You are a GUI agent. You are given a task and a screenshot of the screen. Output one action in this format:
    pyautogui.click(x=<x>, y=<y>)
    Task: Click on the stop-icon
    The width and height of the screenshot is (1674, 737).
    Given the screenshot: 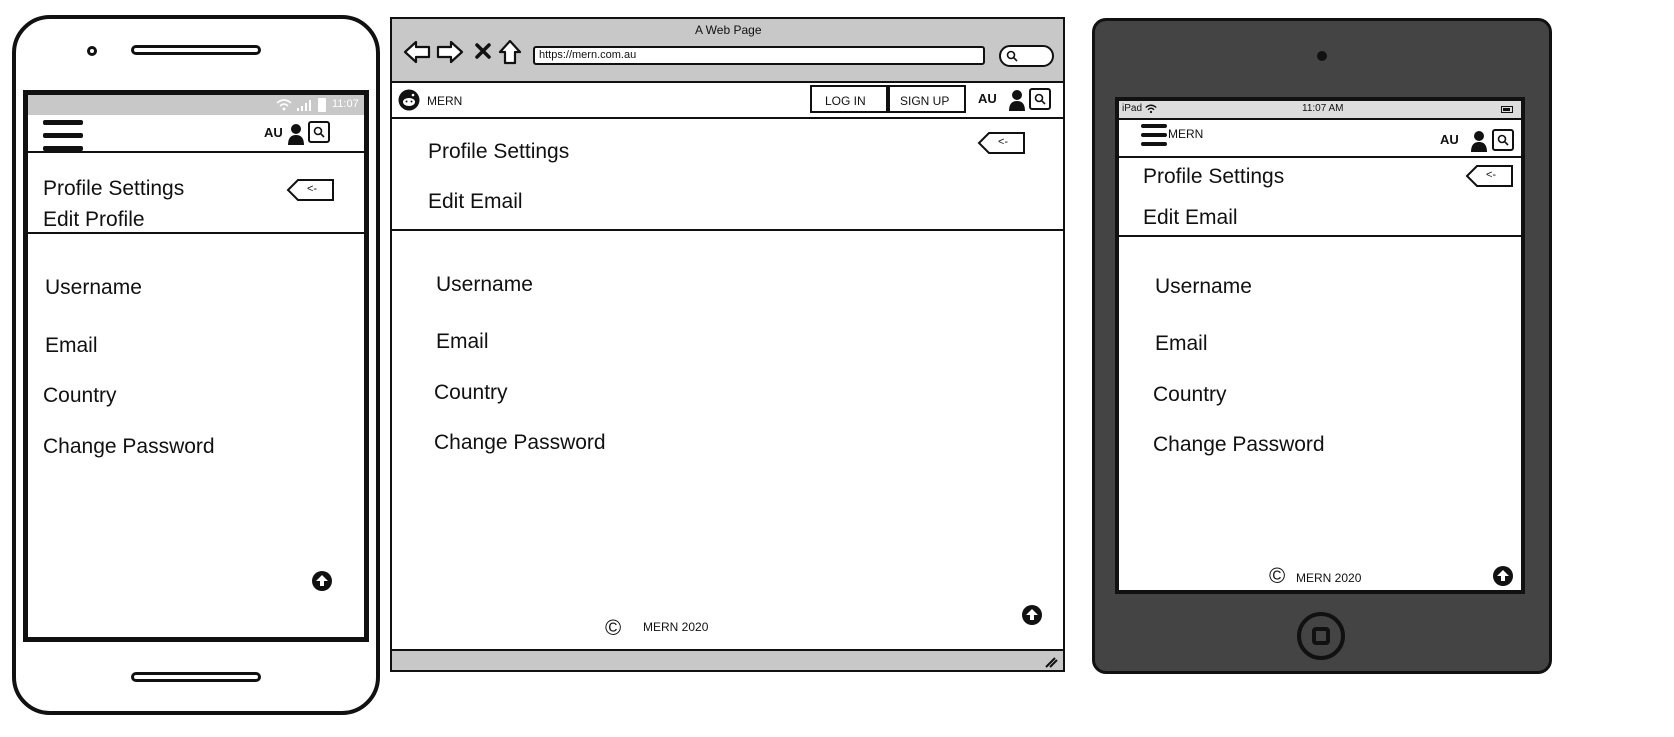 What is the action you would take?
    pyautogui.click(x=483, y=51)
    